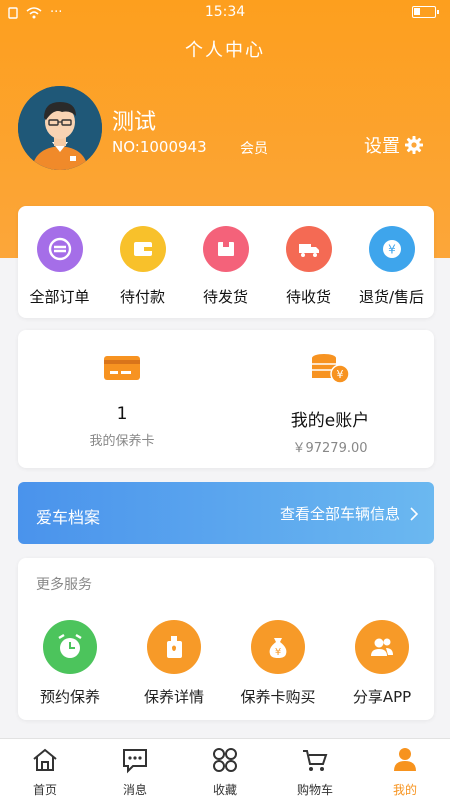  Describe the element at coordinates (308, 249) in the screenshot. I see `truck-icon` at that location.